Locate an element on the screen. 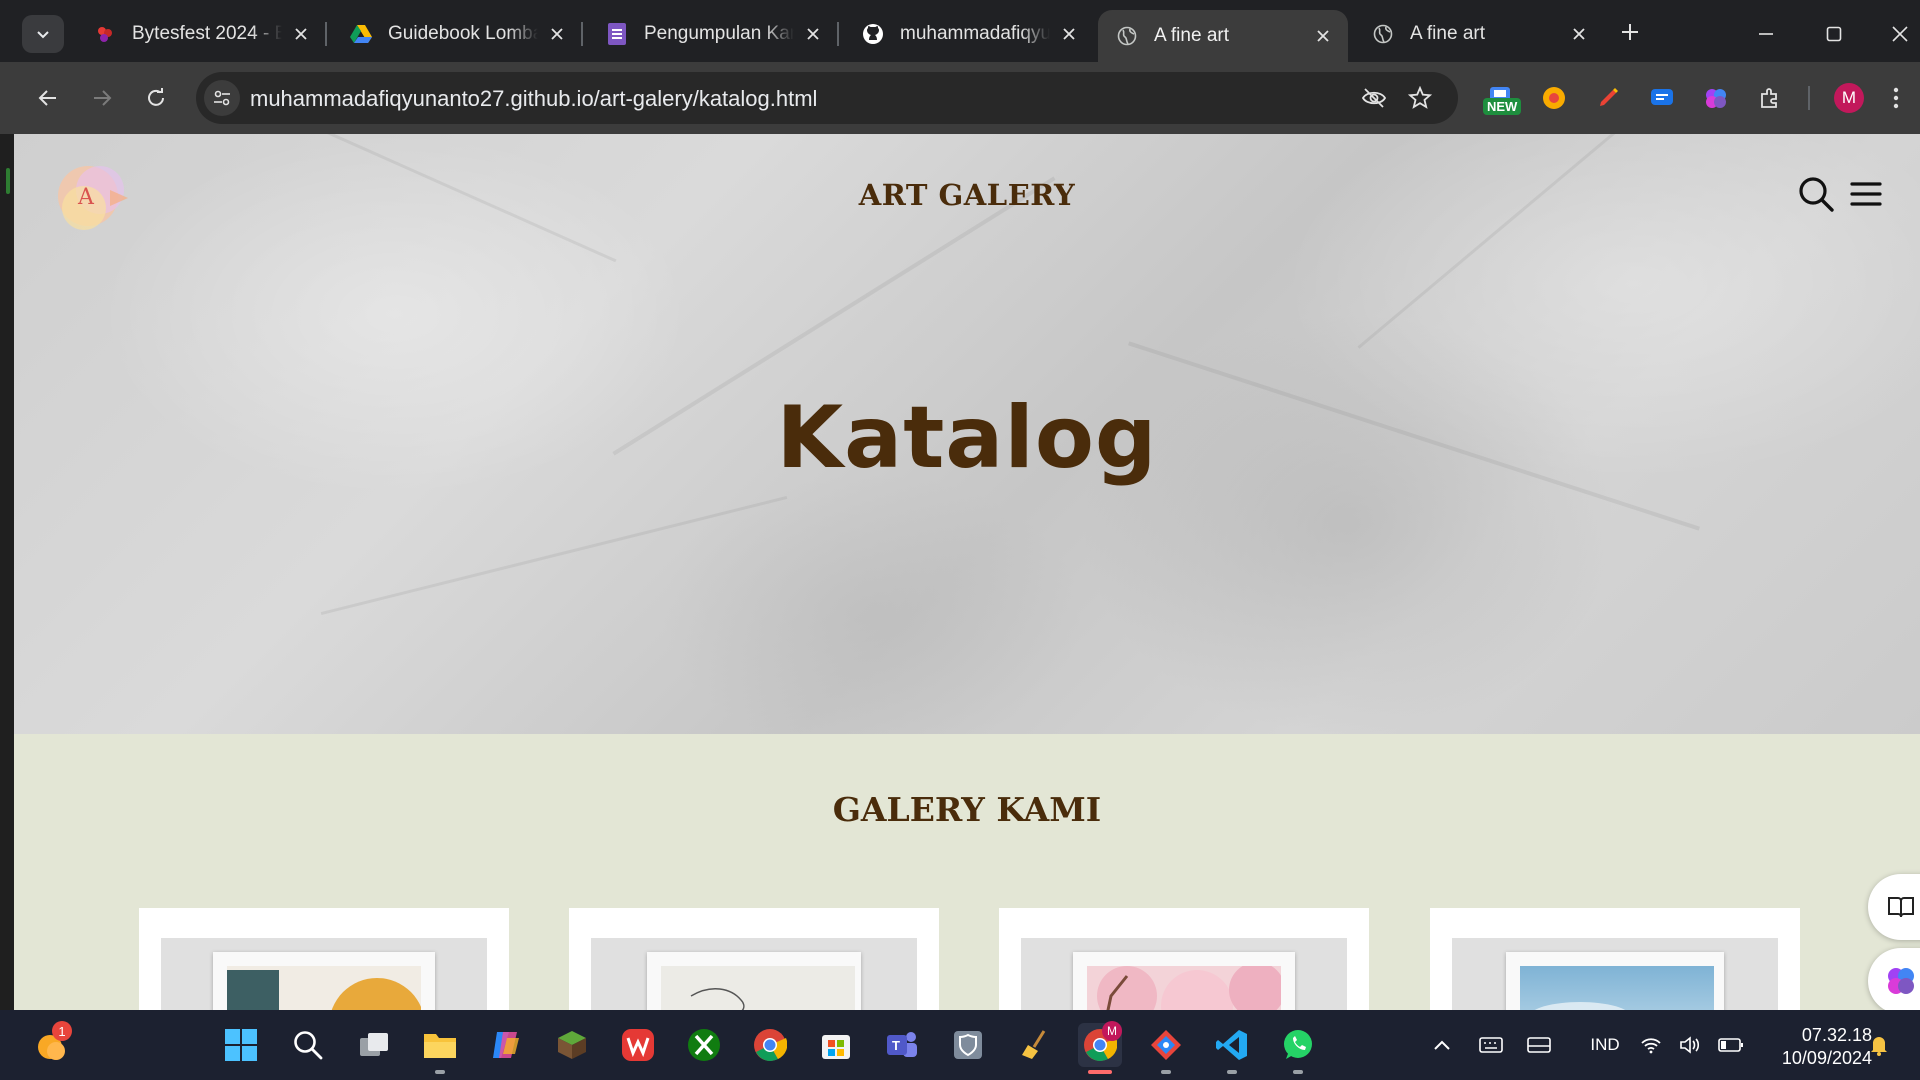 This screenshot has width=1920, height=1080. input-language-indicator: IND is located at coordinates (1605, 1045).